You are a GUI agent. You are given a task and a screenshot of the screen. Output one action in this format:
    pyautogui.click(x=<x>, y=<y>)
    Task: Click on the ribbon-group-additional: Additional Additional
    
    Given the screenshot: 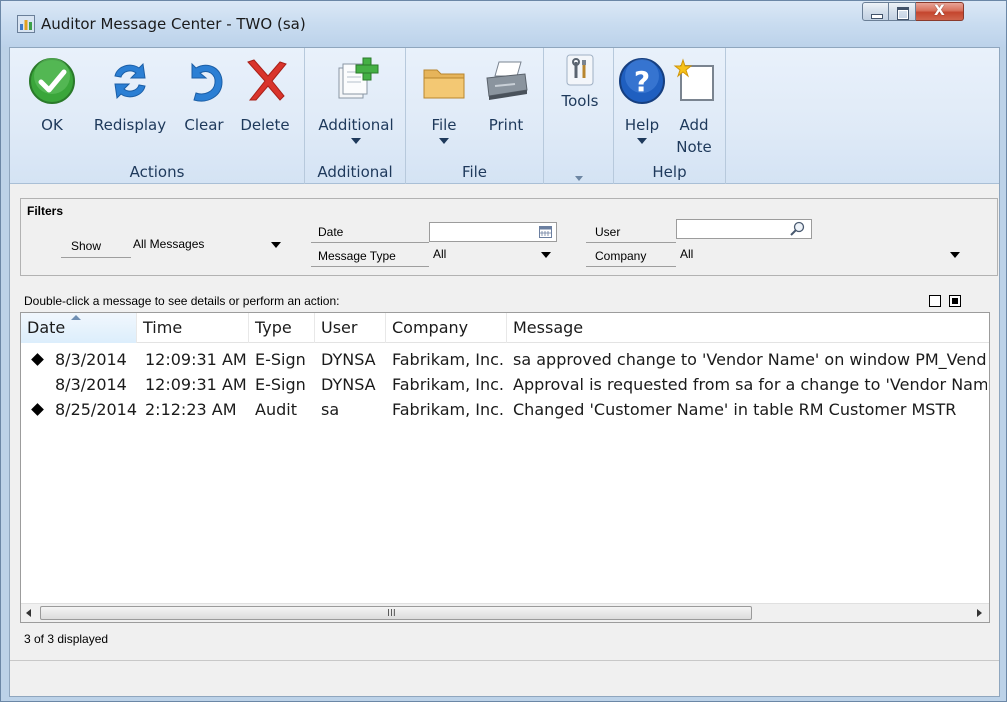 What is the action you would take?
    pyautogui.click(x=355, y=116)
    